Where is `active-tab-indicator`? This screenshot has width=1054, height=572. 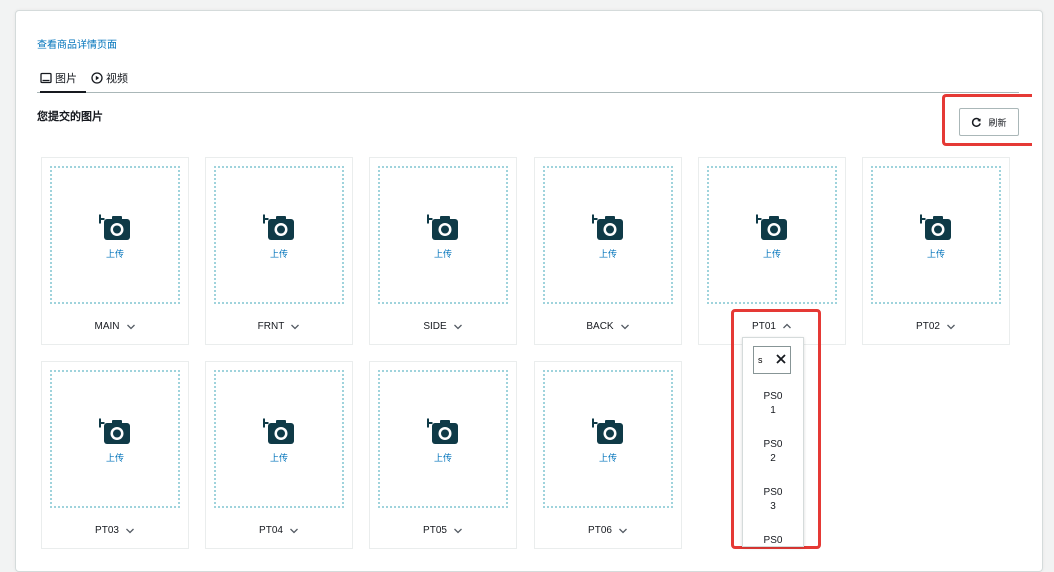
active-tab-indicator is located at coordinates (63, 92).